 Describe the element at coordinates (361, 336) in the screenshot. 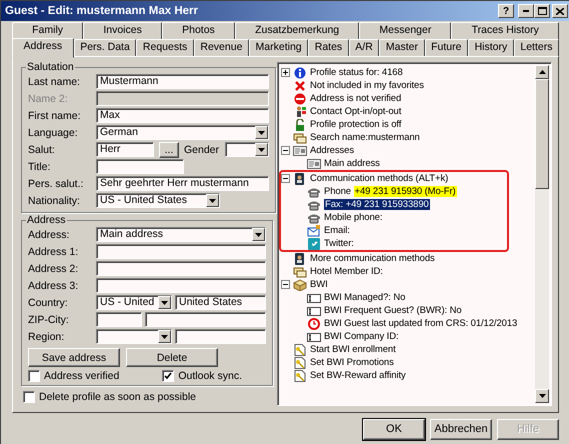

I see `tree-item: BWI Company ID:` at that location.